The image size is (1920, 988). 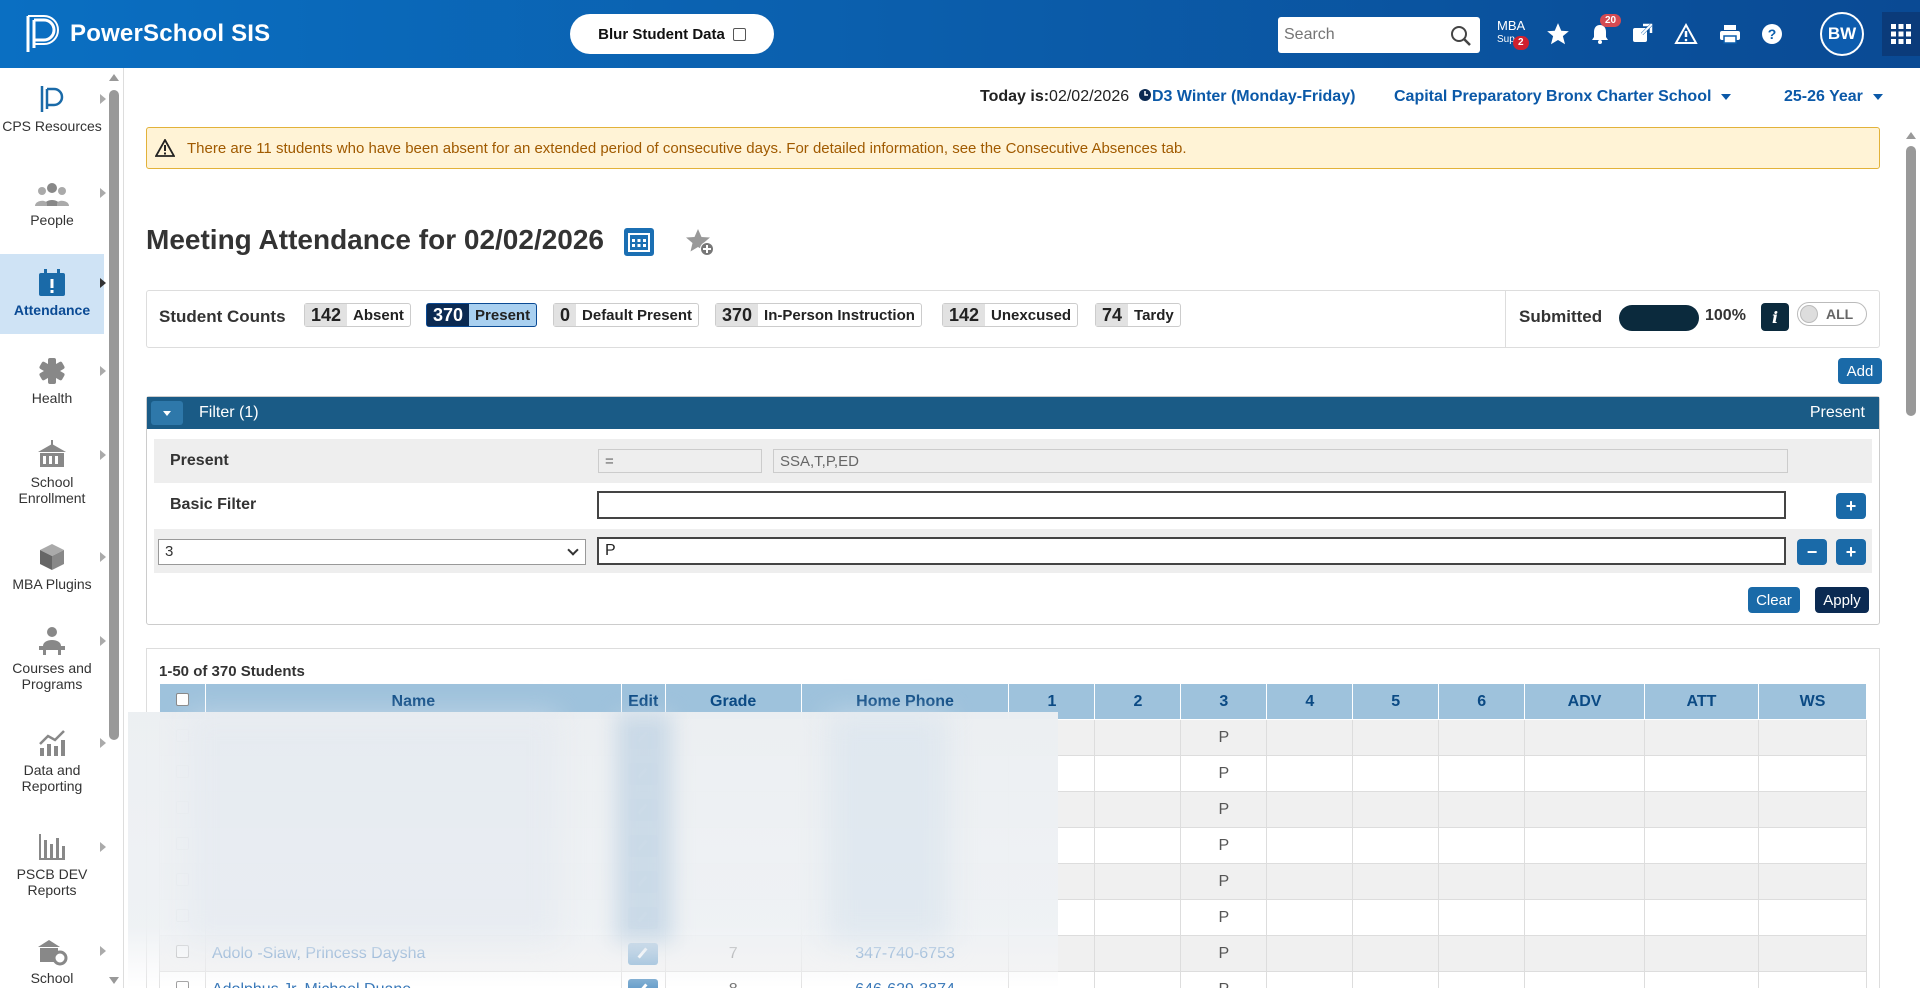 What do you see at coordinates (1253, 97) in the screenshot?
I see `term-selector: D3 Winter (Monday-Friday)` at bounding box center [1253, 97].